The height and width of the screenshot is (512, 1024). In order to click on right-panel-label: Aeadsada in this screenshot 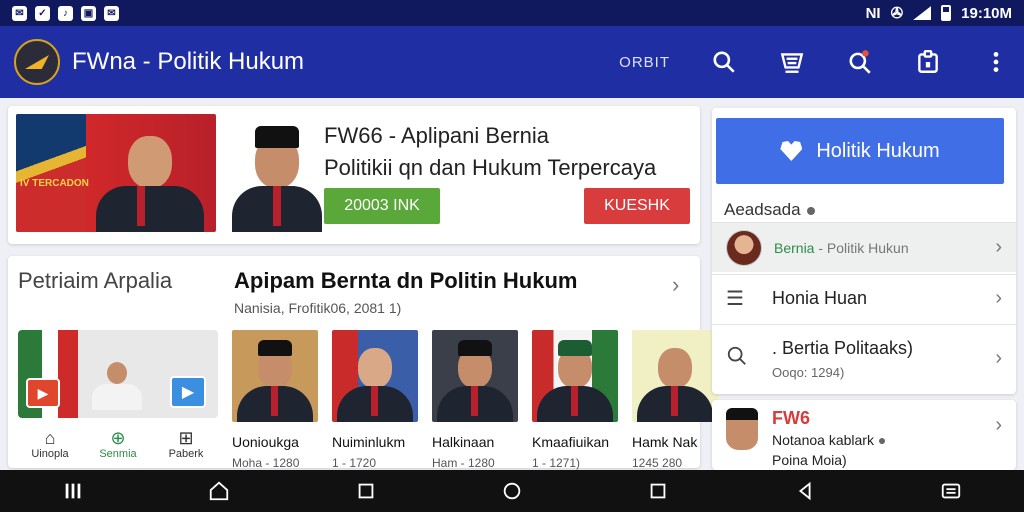, I will do `click(769, 210)`.